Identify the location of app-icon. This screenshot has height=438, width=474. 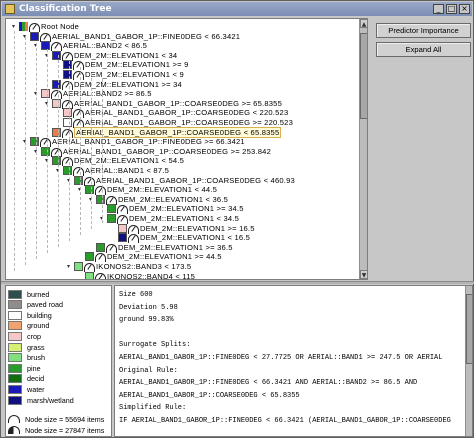
(10, 9).